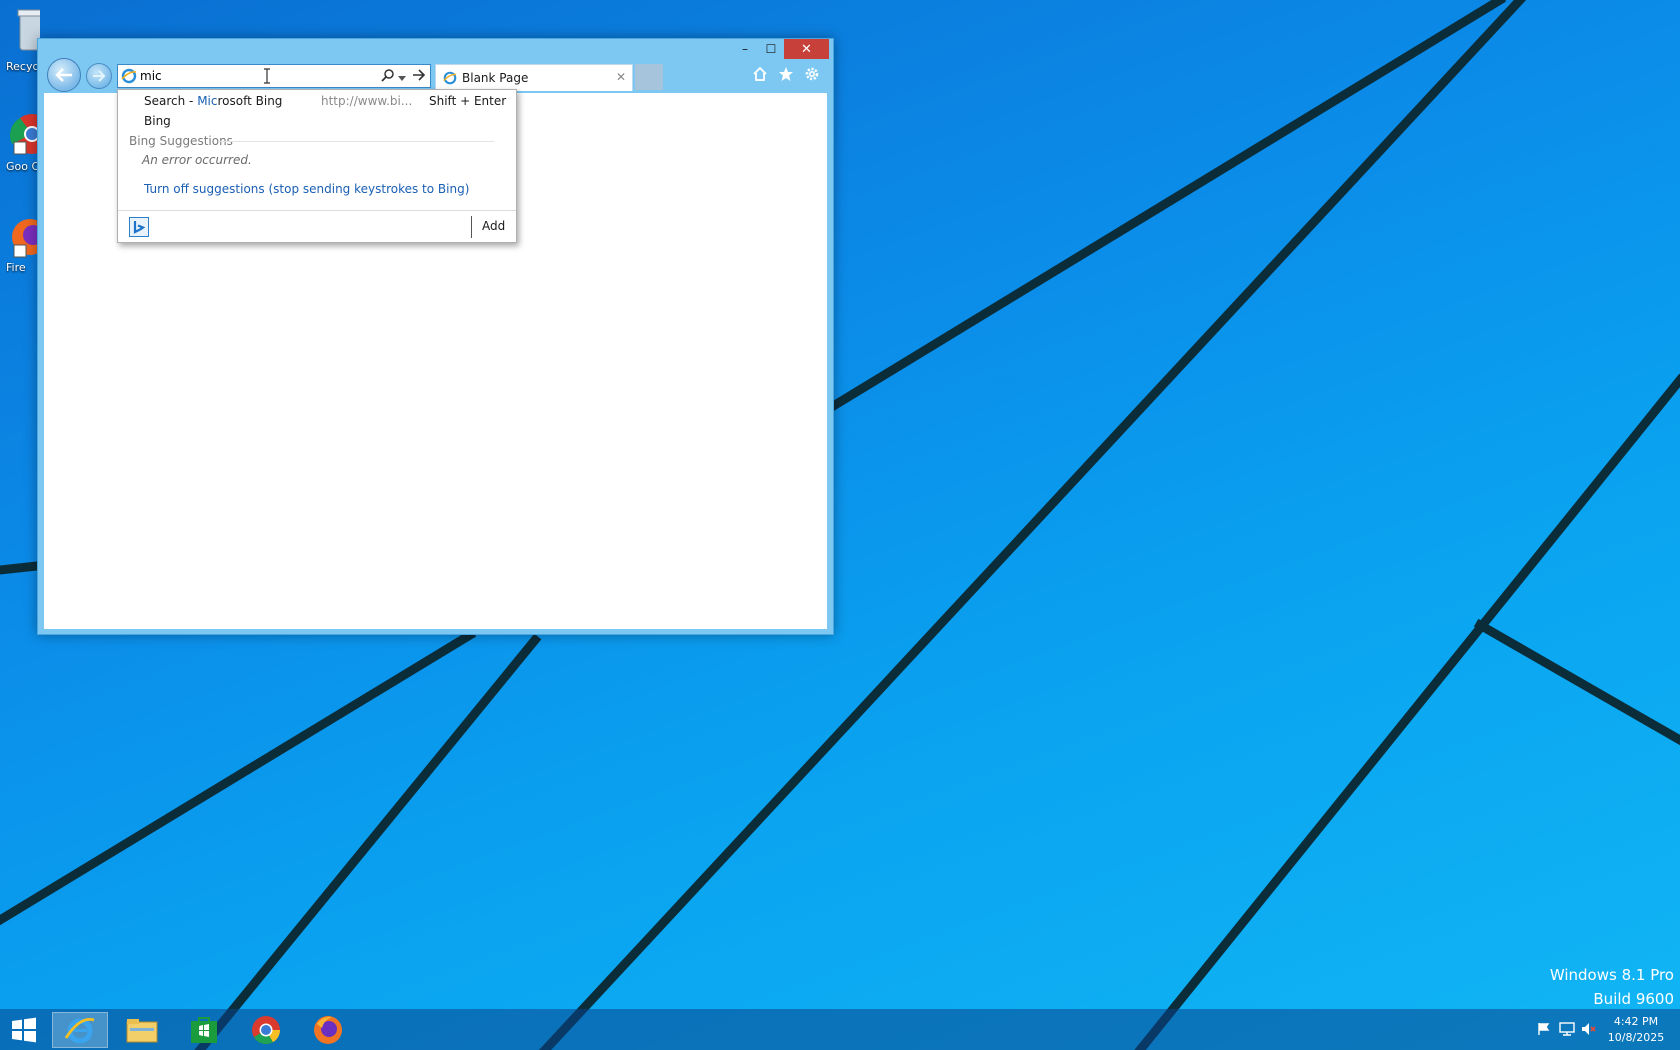 This screenshot has width=1680, height=1050. What do you see at coordinates (495, 78) in the screenshot?
I see `tab-title: Blank Page` at bounding box center [495, 78].